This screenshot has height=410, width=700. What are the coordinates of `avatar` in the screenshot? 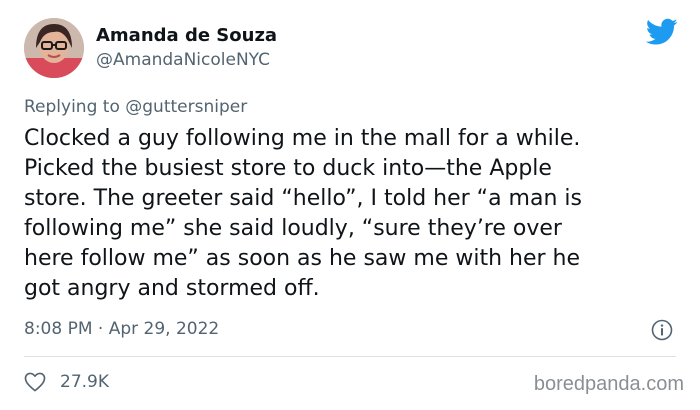 It's located at (54, 48).